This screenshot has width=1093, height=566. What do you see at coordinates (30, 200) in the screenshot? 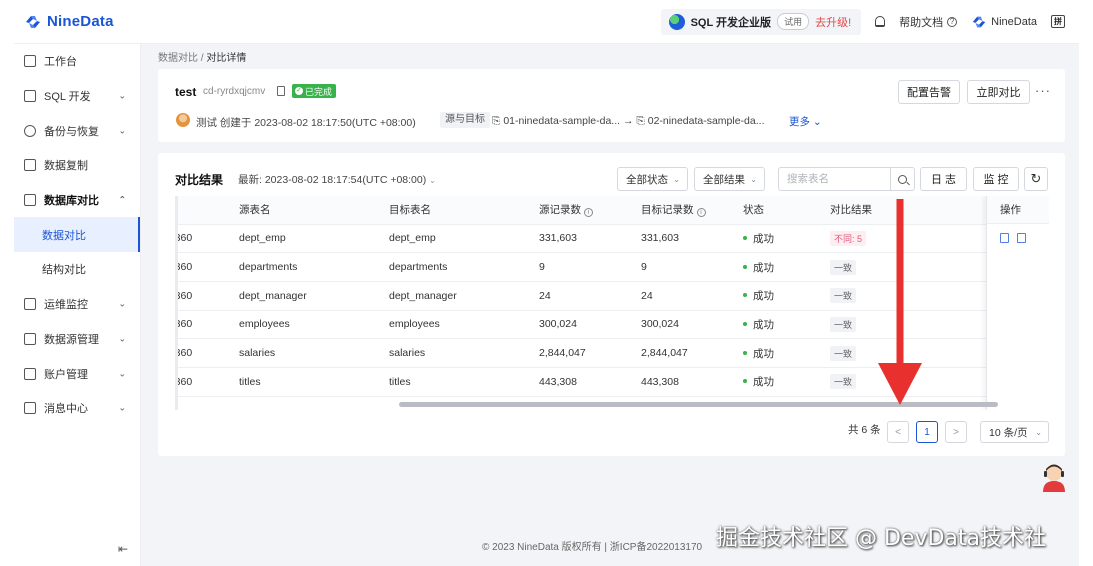
I see `compare-icon` at bounding box center [30, 200].